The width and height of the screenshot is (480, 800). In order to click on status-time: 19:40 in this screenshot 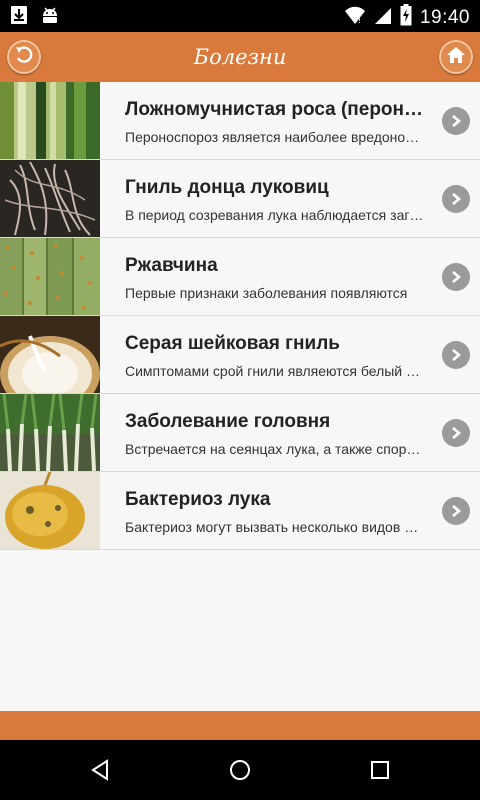, I will do `click(444, 17)`.